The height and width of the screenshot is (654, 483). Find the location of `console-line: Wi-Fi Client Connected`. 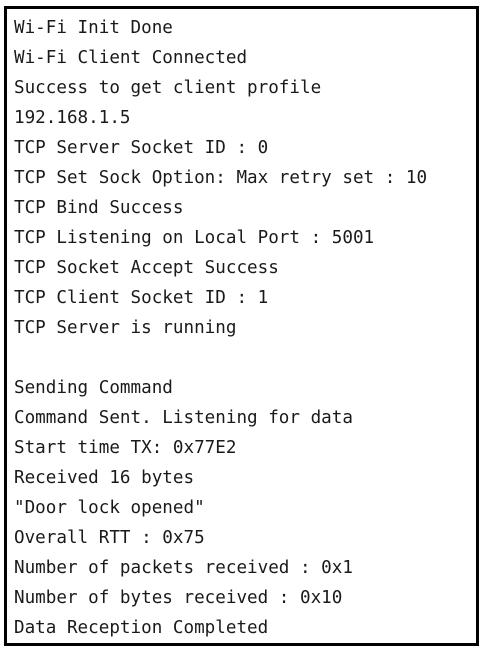

console-line: Wi-Fi Client Connected is located at coordinates (131, 58).